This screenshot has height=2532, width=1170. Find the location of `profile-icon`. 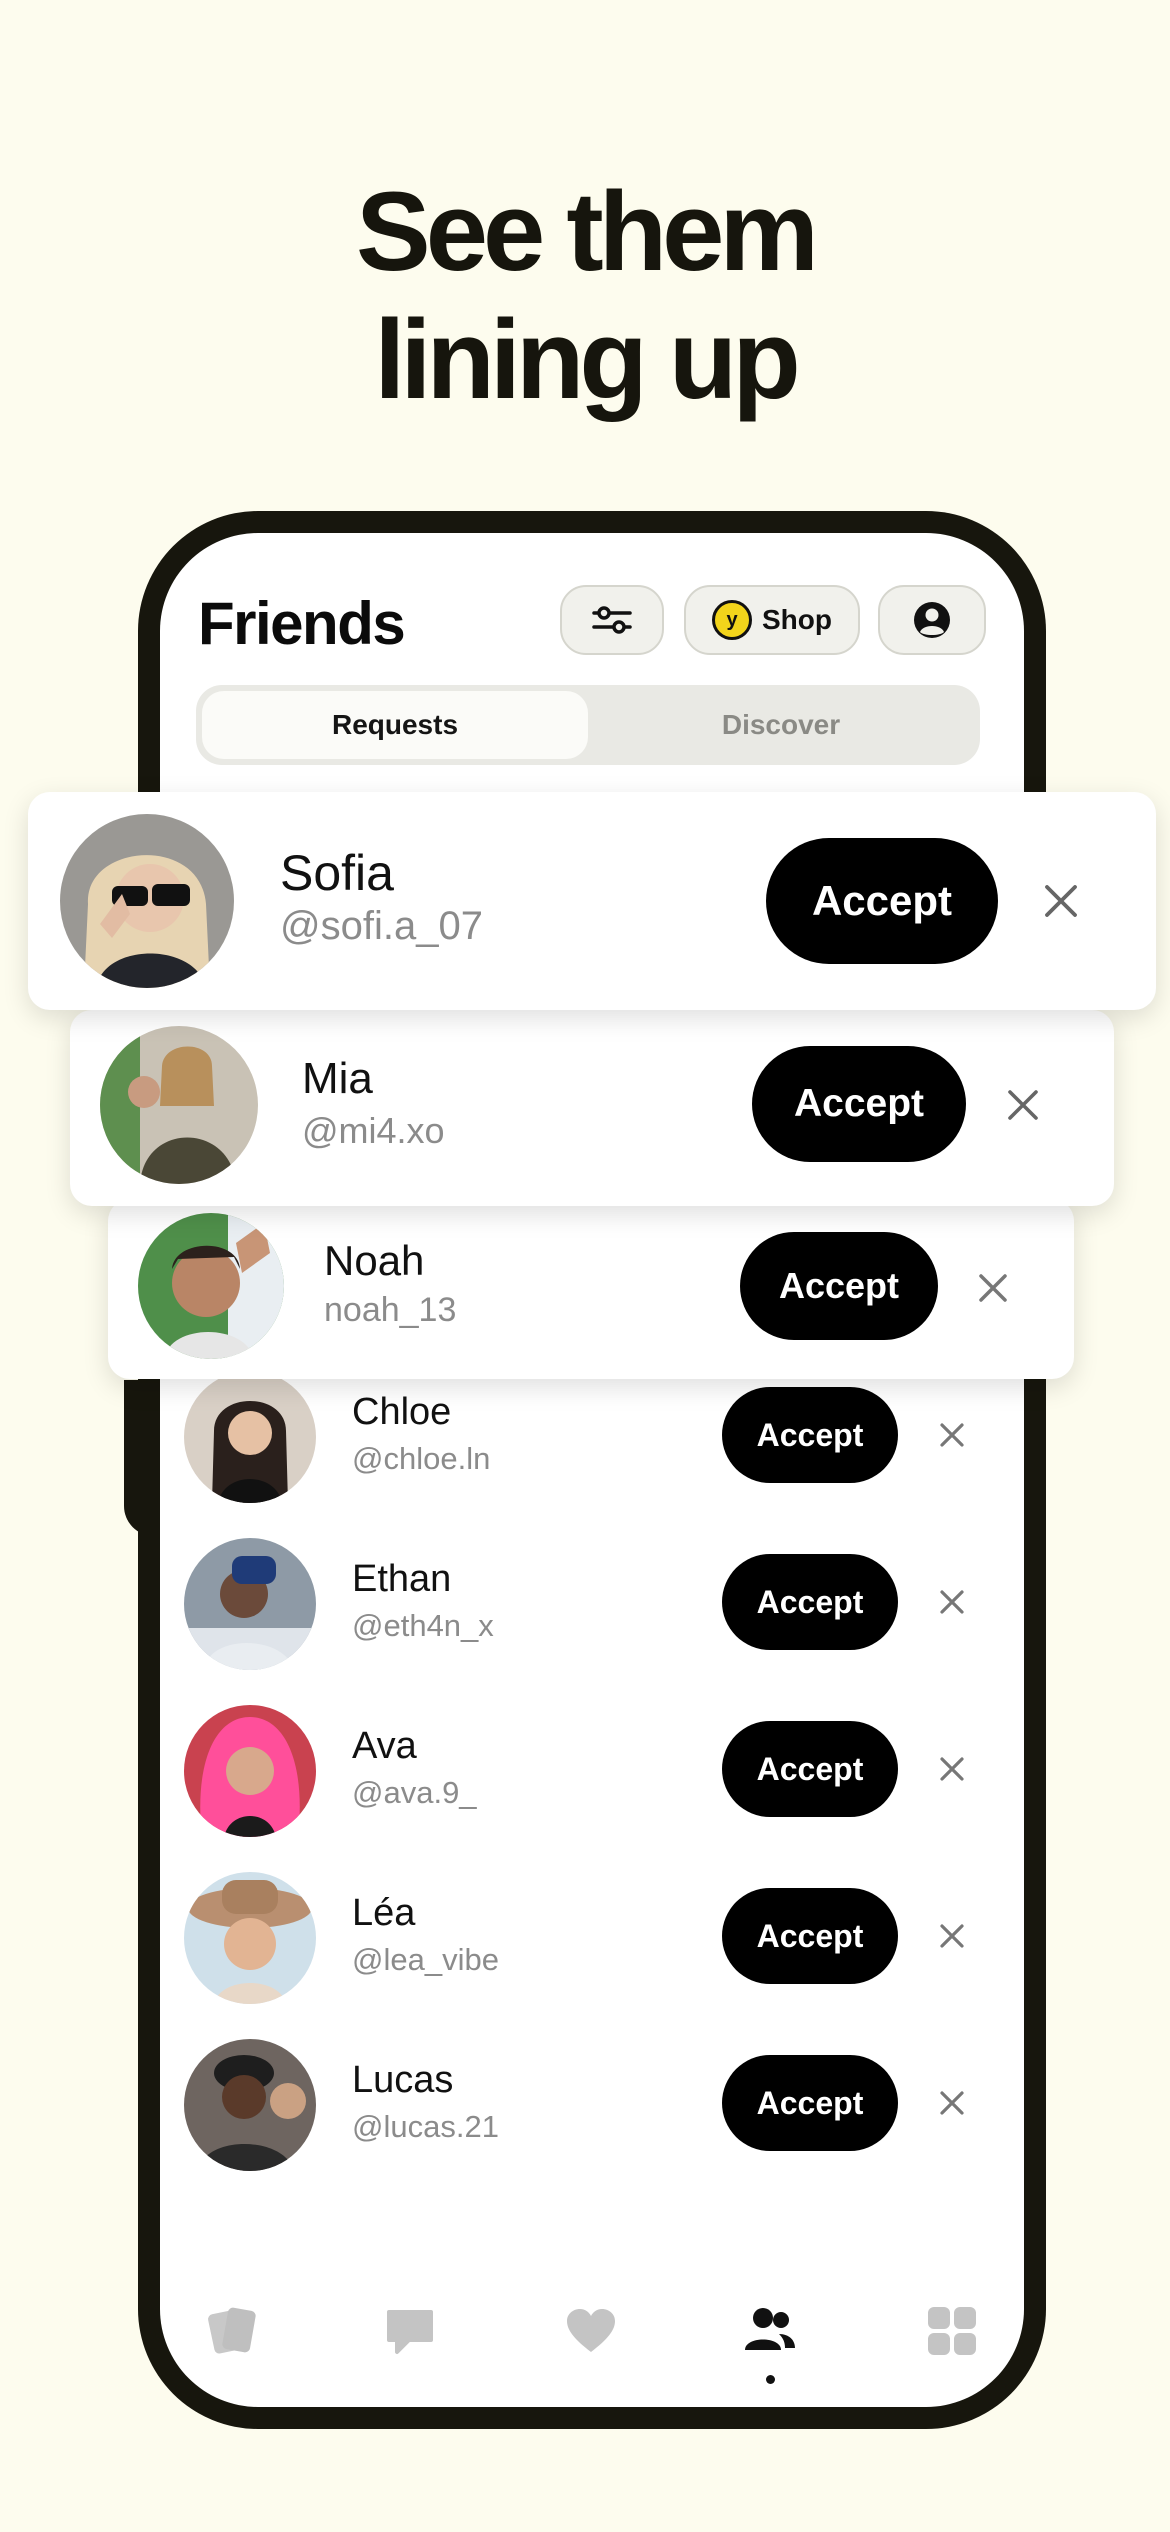

profile-icon is located at coordinates (932, 620).